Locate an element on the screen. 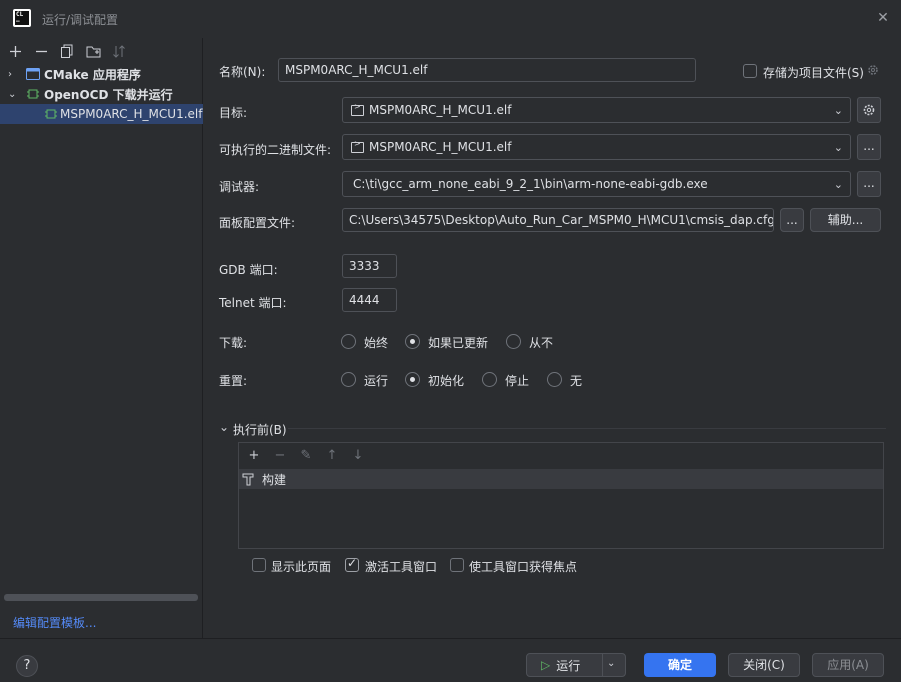  hammer-icon is located at coordinates (248, 479).